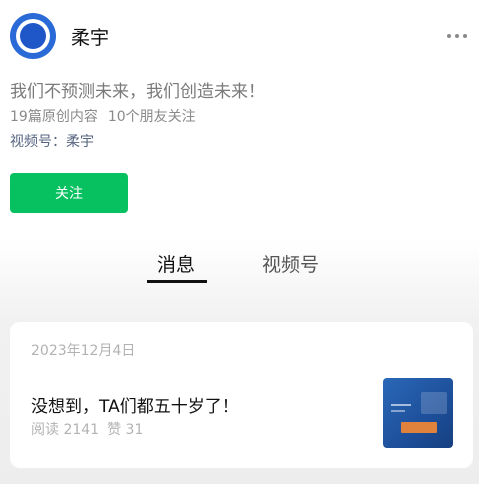 Image resolution: width=479 pixels, height=484 pixels. What do you see at coordinates (418, 413) in the screenshot?
I see `article-thumbnail` at bounding box center [418, 413].